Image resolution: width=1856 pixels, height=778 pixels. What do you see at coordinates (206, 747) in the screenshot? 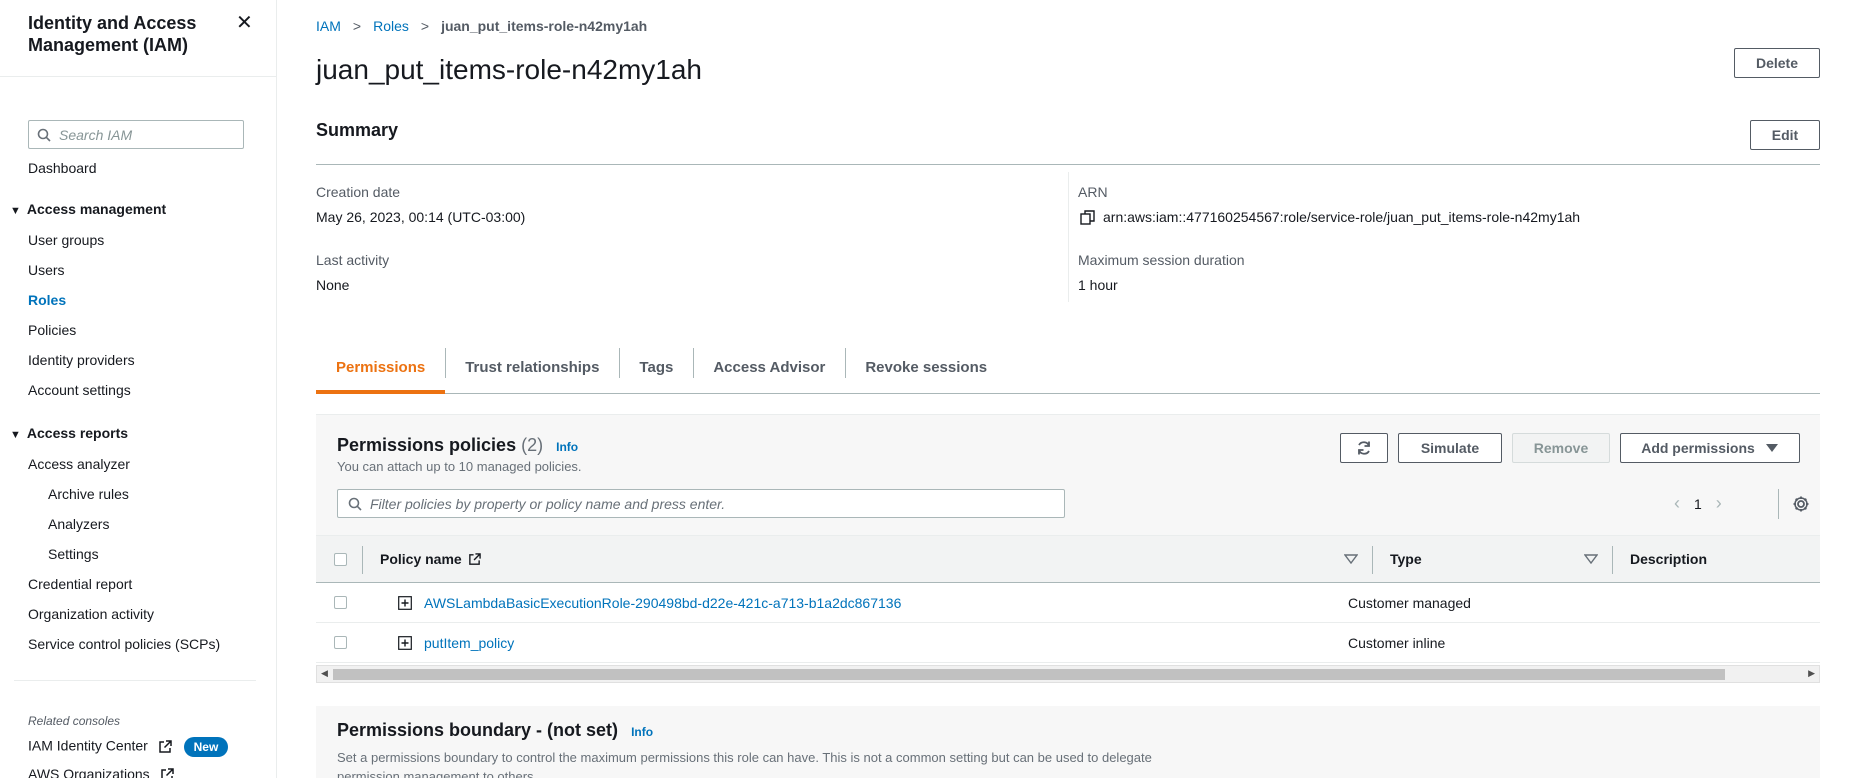
I see `new-badge: New` at bounding box center [206, 747].